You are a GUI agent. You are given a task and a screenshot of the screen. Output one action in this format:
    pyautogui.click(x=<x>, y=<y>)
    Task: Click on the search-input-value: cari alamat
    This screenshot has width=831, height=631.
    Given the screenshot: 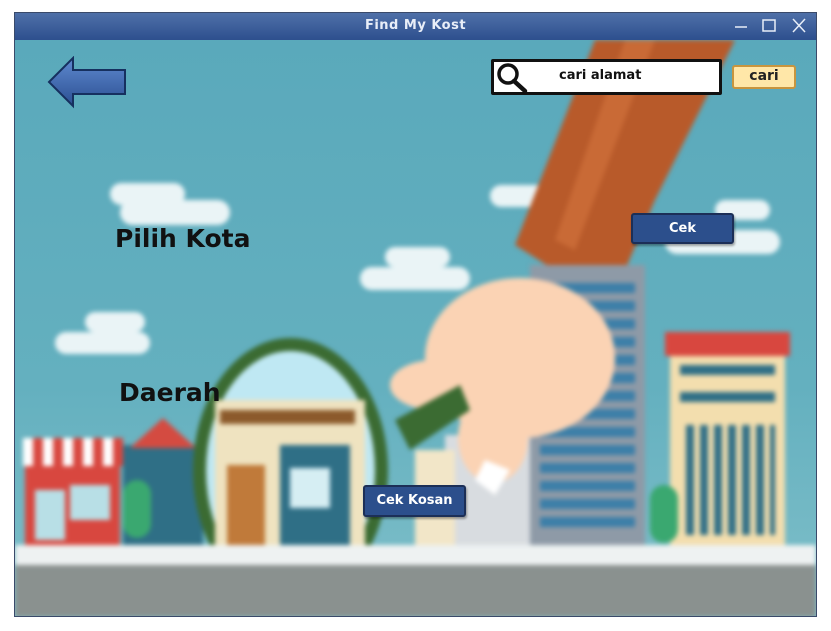 What is the action you would take?
    pyautogui.click(x=600, y=75)
    